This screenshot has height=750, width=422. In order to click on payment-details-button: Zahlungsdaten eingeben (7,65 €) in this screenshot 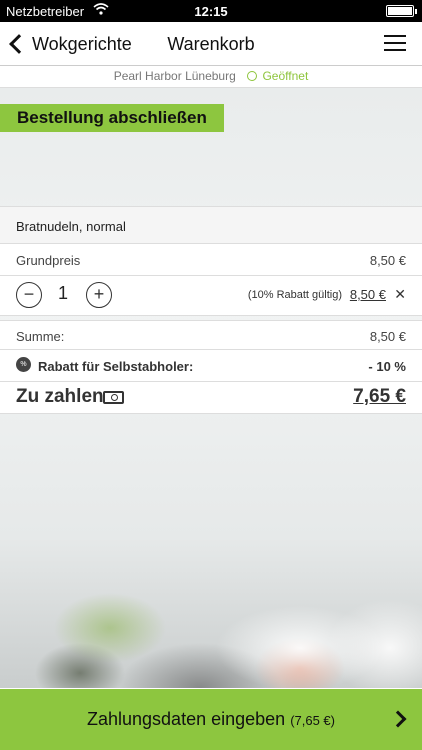, I will do `click(211, 719)`.